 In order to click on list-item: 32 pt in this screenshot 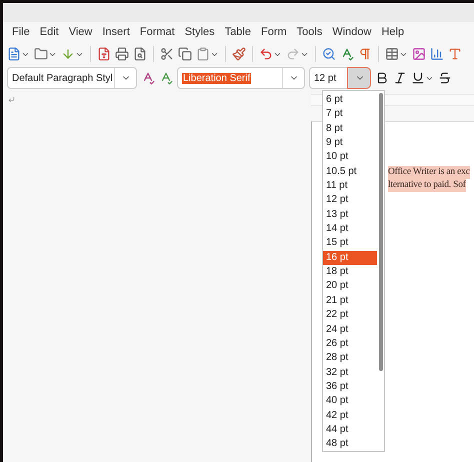, I will do `click(350, 373)`.